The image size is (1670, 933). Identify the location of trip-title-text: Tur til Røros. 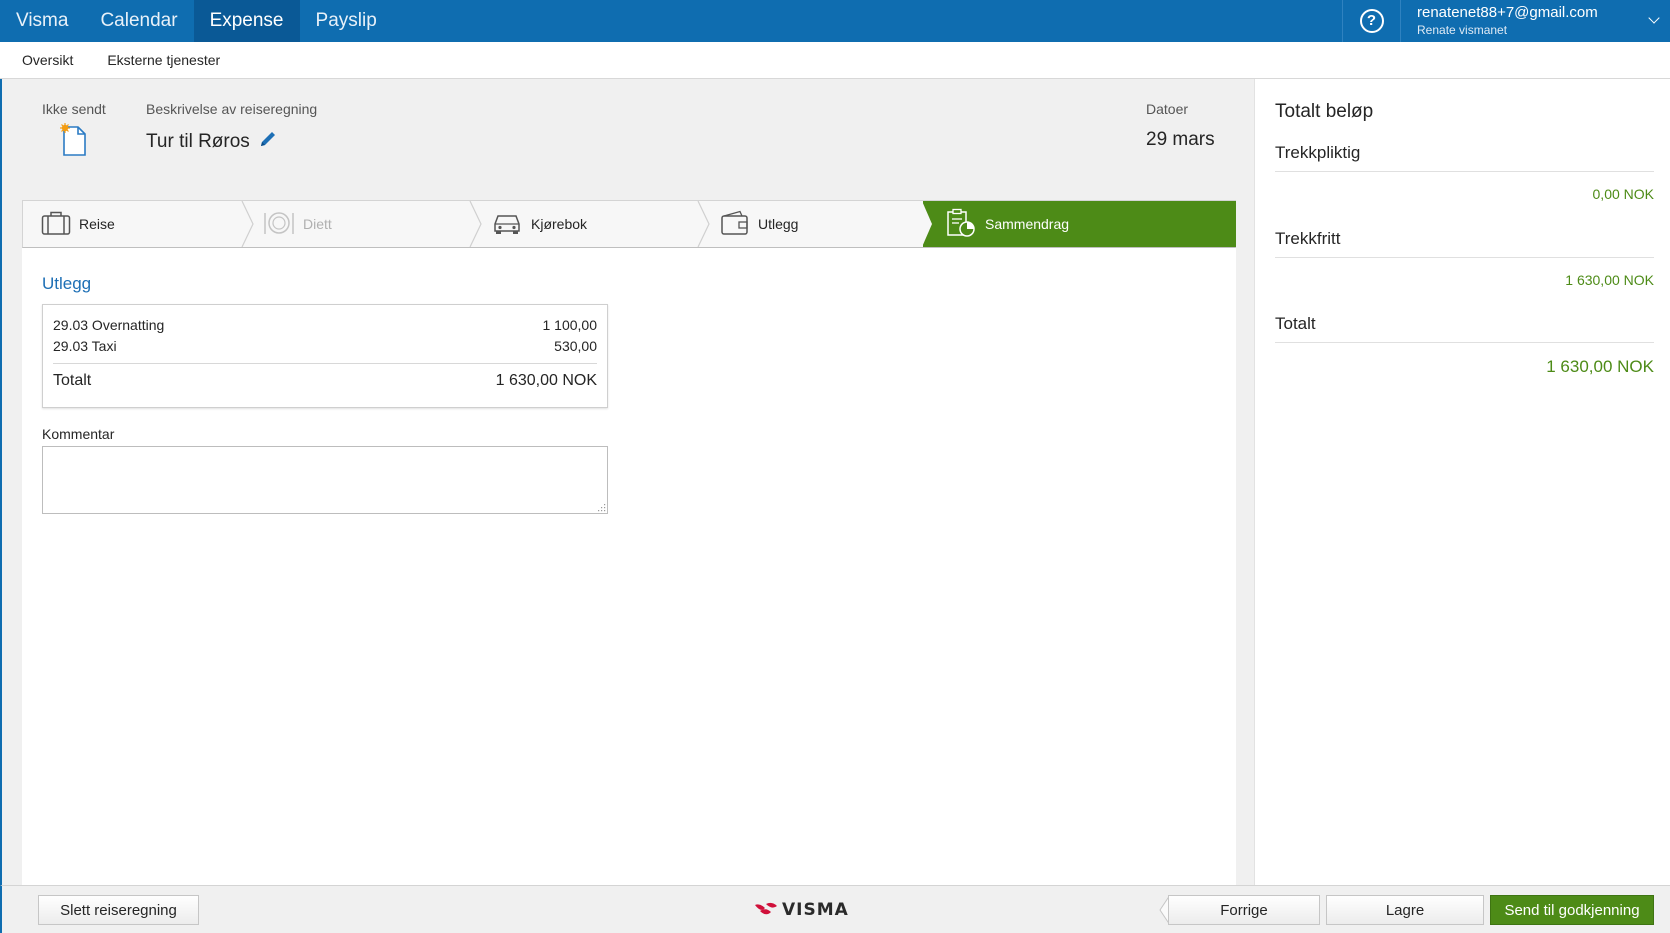
(198, 141).